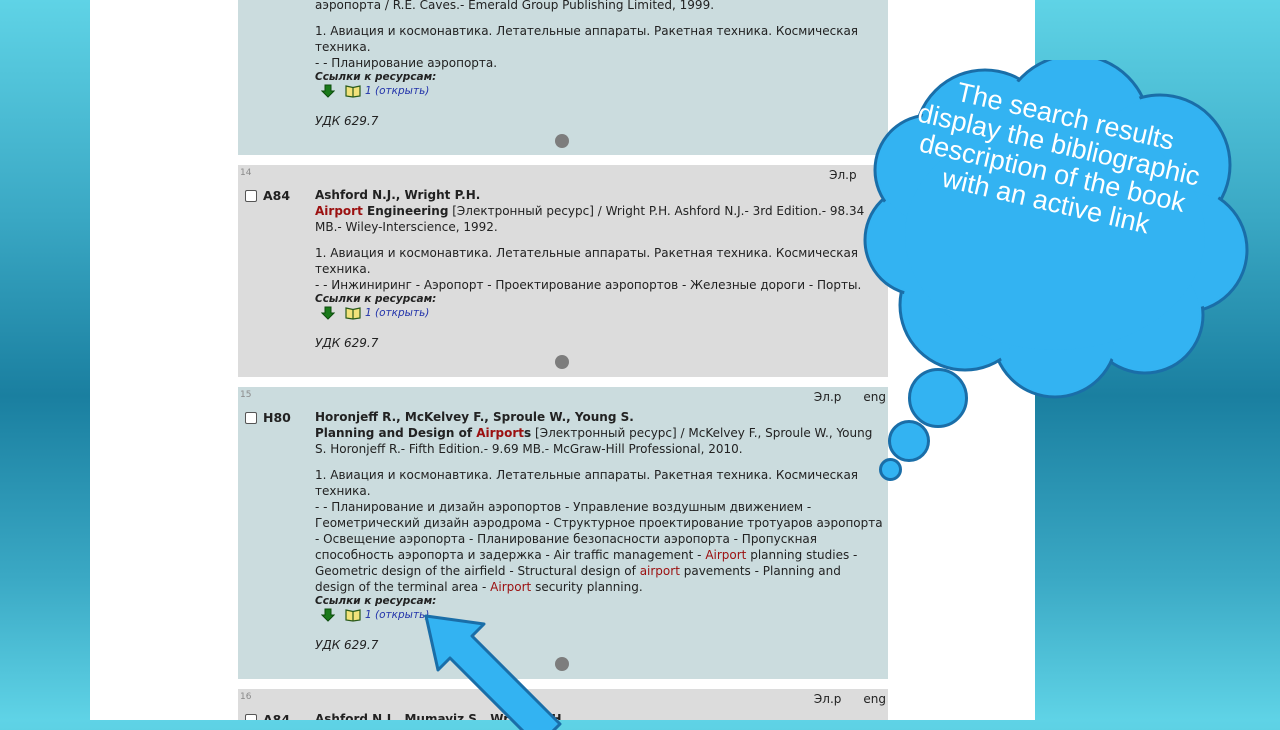 The image size is (1280, 730). Describe the element at coordinates (246, 697) in the screenshot. I see `record-number: 16` at that location.